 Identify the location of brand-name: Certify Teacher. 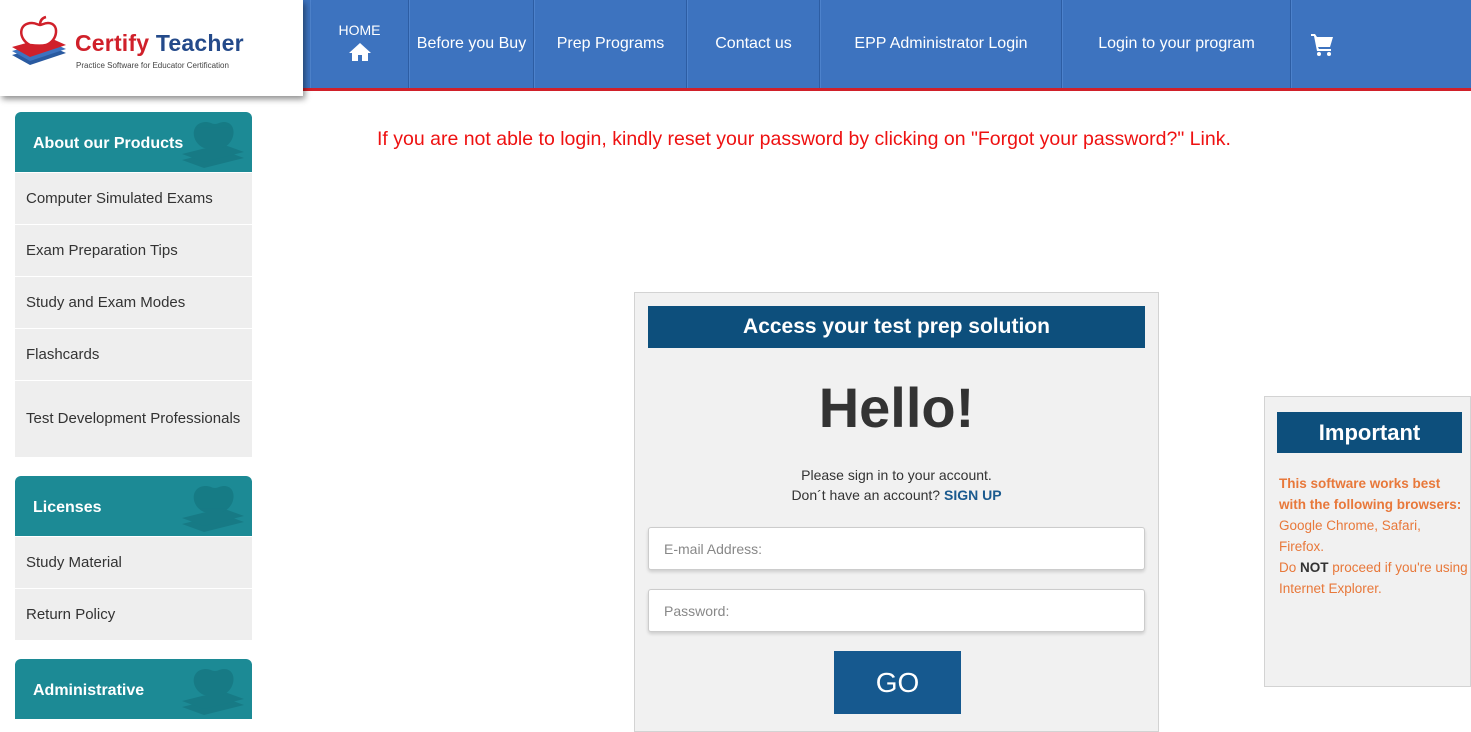
(159, 43).